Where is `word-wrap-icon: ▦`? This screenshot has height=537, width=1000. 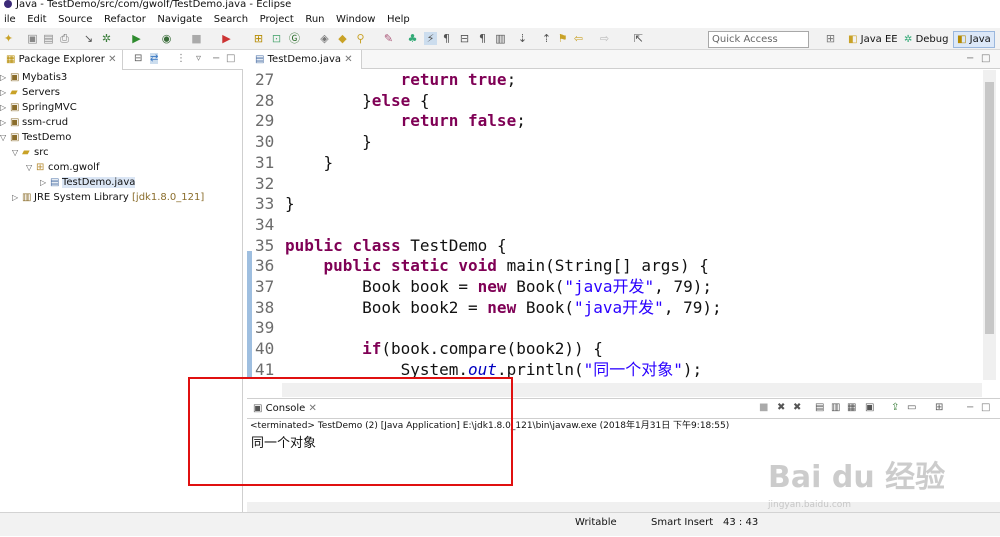
word-wrap-icon: ▦ is located at coordinates (851, 407).